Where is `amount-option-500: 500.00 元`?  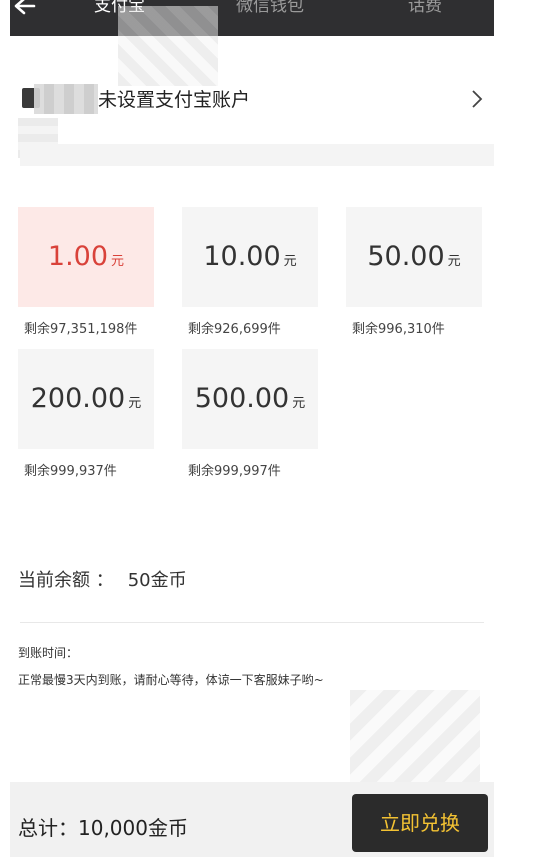 amount-option-500: 500.00 元 is located at coordinates (250, 399).